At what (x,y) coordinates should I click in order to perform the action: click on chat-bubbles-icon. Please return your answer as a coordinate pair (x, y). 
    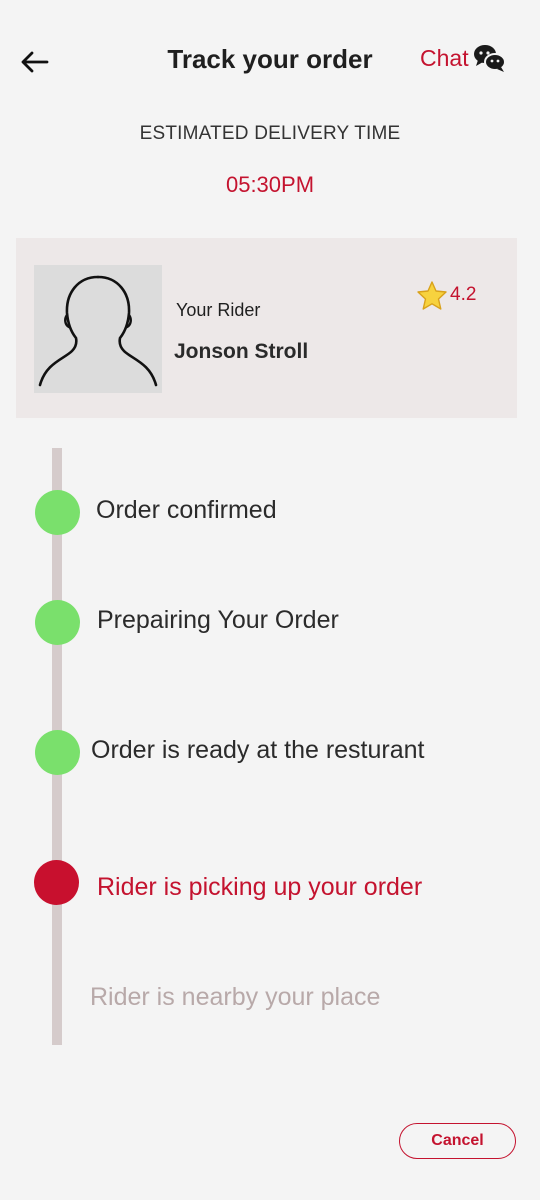
    Looking at the image, I should click on (489, 58).